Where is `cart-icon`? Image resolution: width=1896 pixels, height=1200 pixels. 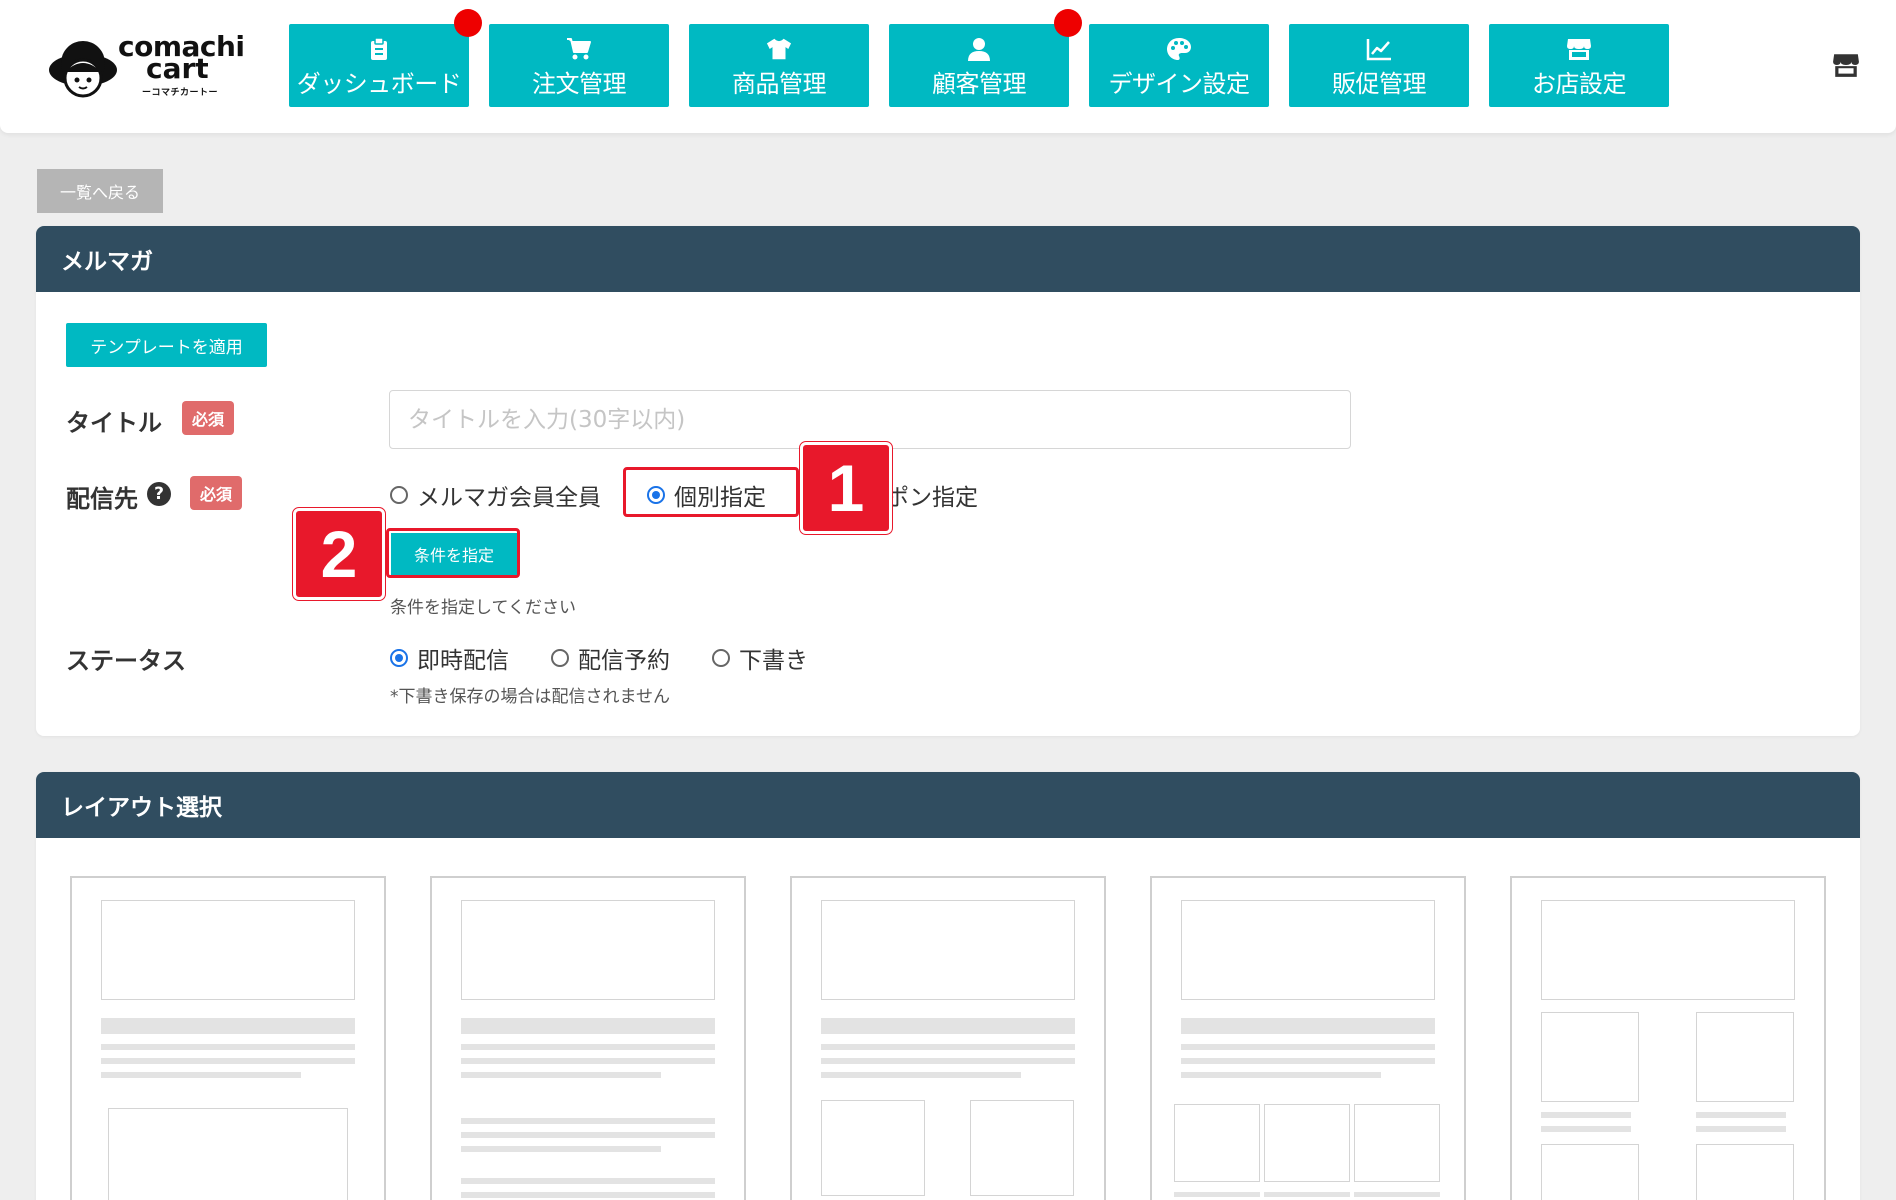
cart-icon is located at coordinates (579, 49).